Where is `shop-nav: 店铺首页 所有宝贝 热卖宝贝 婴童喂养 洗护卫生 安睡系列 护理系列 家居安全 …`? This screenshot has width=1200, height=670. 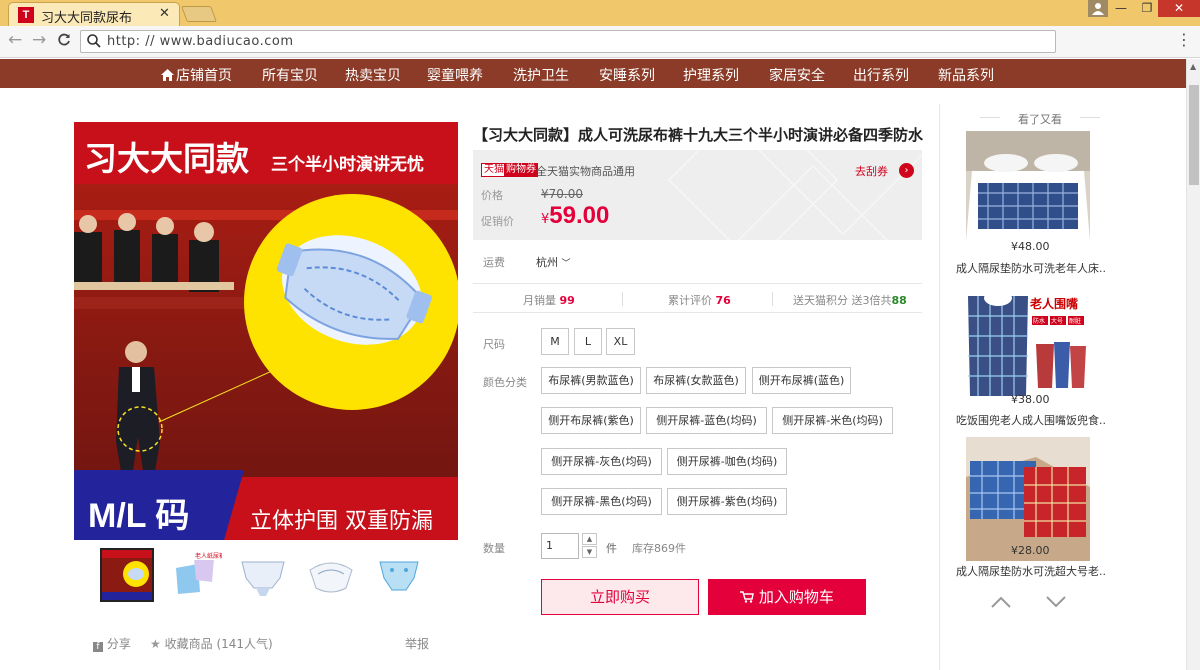
shop-nav: 店铺首页 所有宝贝 热卖宝贝 婴童喂养 洗护卫生 安睡系列 护理系列 家居安全 … is located at coordinates (593, 73).